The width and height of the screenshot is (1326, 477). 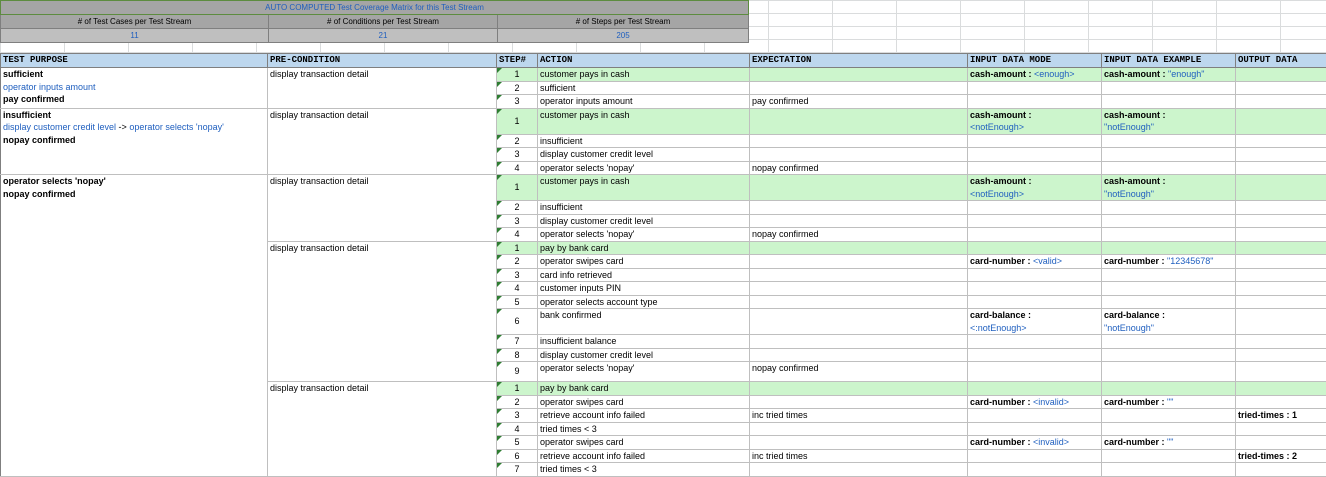 I want to click on output-cell: tried-times : 2, so click(x=1281, y=456).